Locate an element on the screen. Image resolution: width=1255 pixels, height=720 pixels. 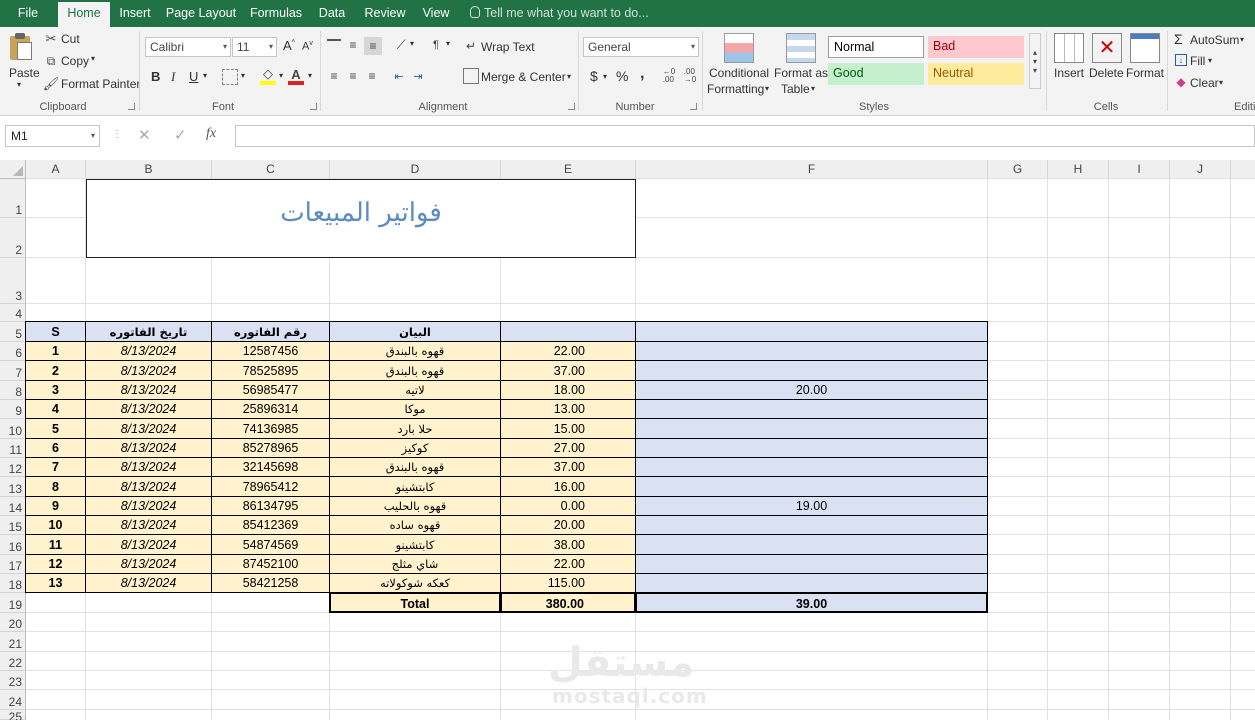
underline-dropdown-icon: ▾ is located at coordinates (205, 75).